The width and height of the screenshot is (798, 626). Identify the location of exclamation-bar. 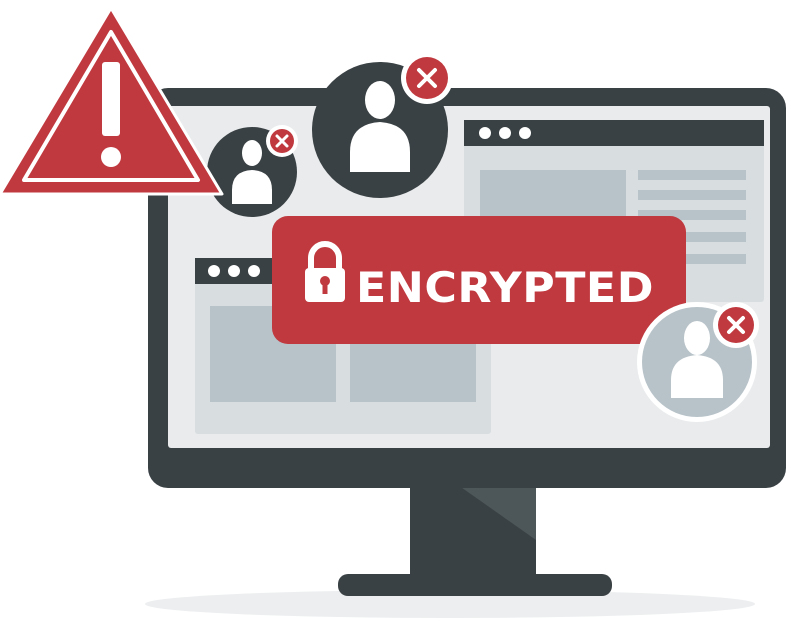
(111, 99).